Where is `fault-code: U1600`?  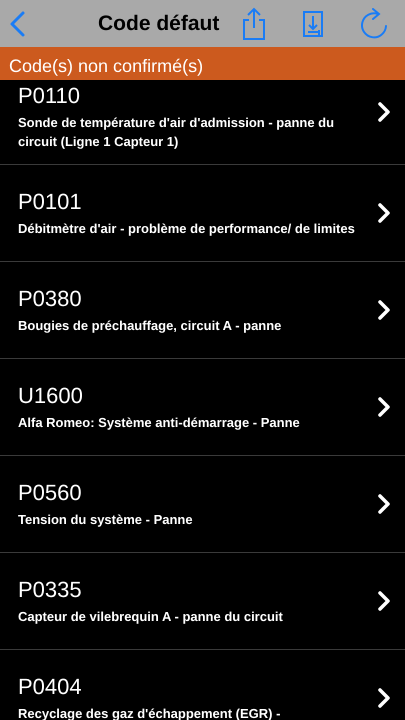 fault-code: U1600 is located at coordinates (51, 395).